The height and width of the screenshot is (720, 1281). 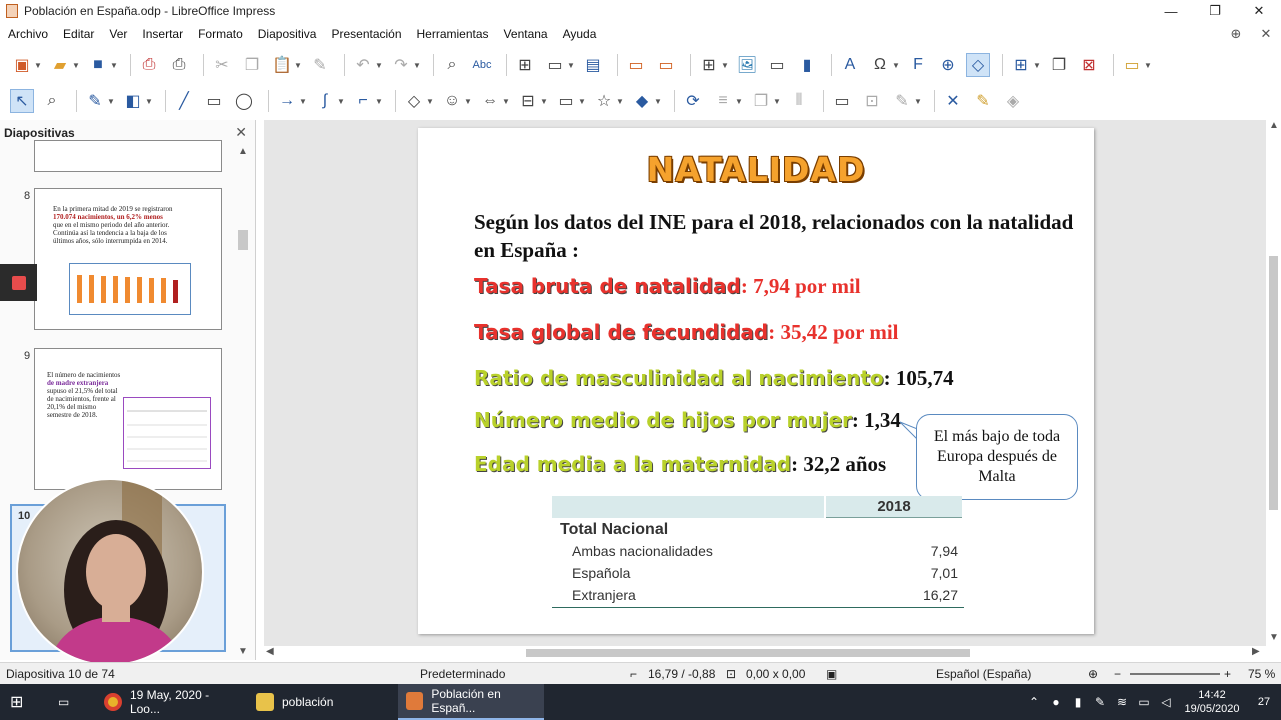 What do you see at coordinates (298, 65) in the screenshot?
I see `paste-dropdown-icon: ▼` at bounding box center [298, 65].